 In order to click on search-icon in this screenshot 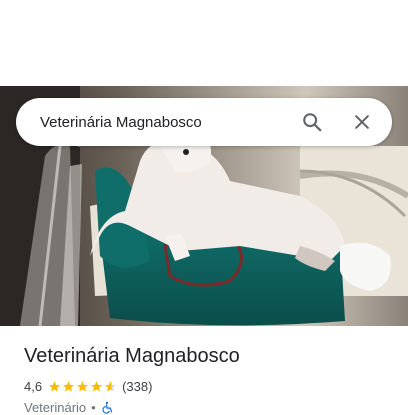, I will do `click(312, 122)`.